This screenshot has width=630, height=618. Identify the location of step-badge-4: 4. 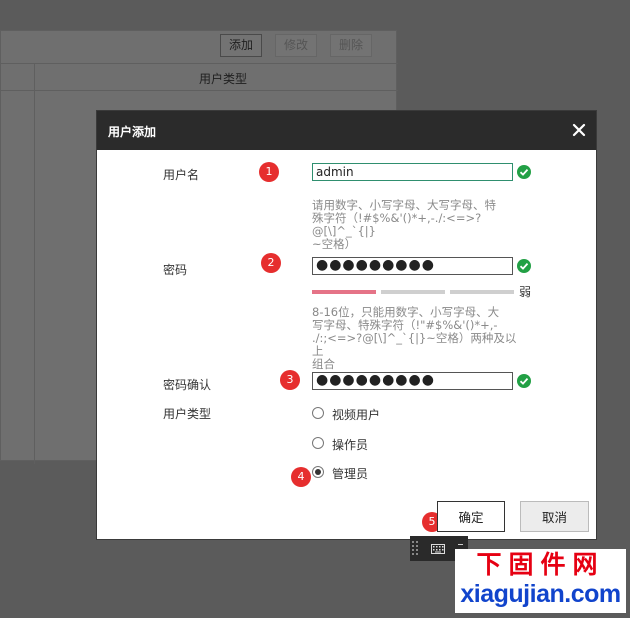
(301, 477).